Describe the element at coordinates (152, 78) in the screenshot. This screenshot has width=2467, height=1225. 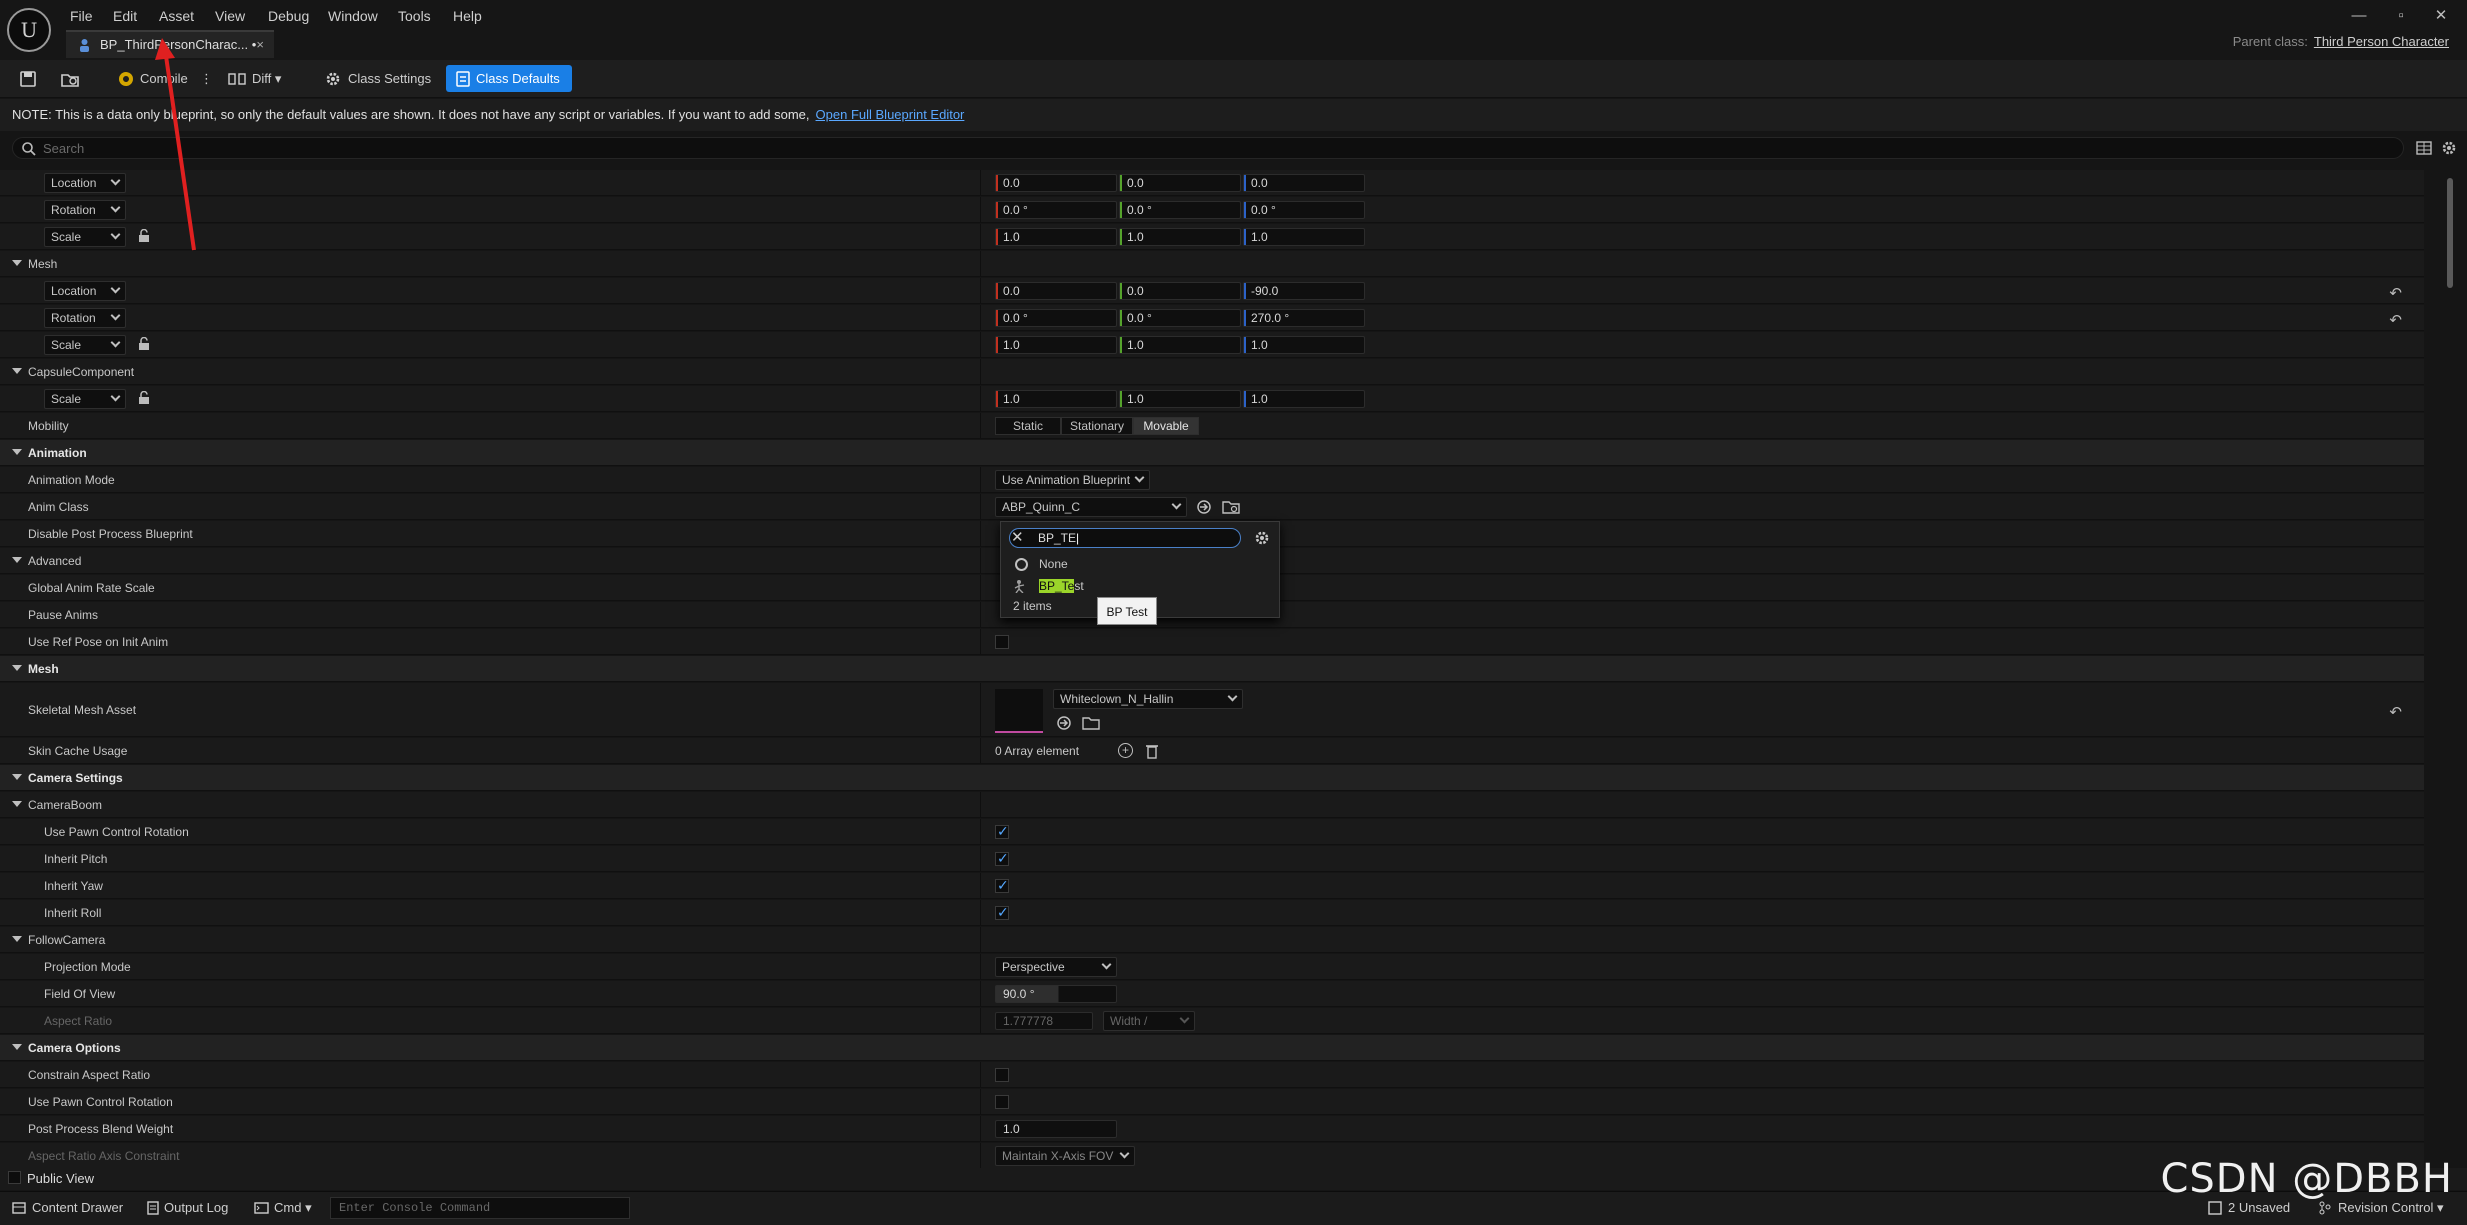
I see `compile-button: Compile` at that location.